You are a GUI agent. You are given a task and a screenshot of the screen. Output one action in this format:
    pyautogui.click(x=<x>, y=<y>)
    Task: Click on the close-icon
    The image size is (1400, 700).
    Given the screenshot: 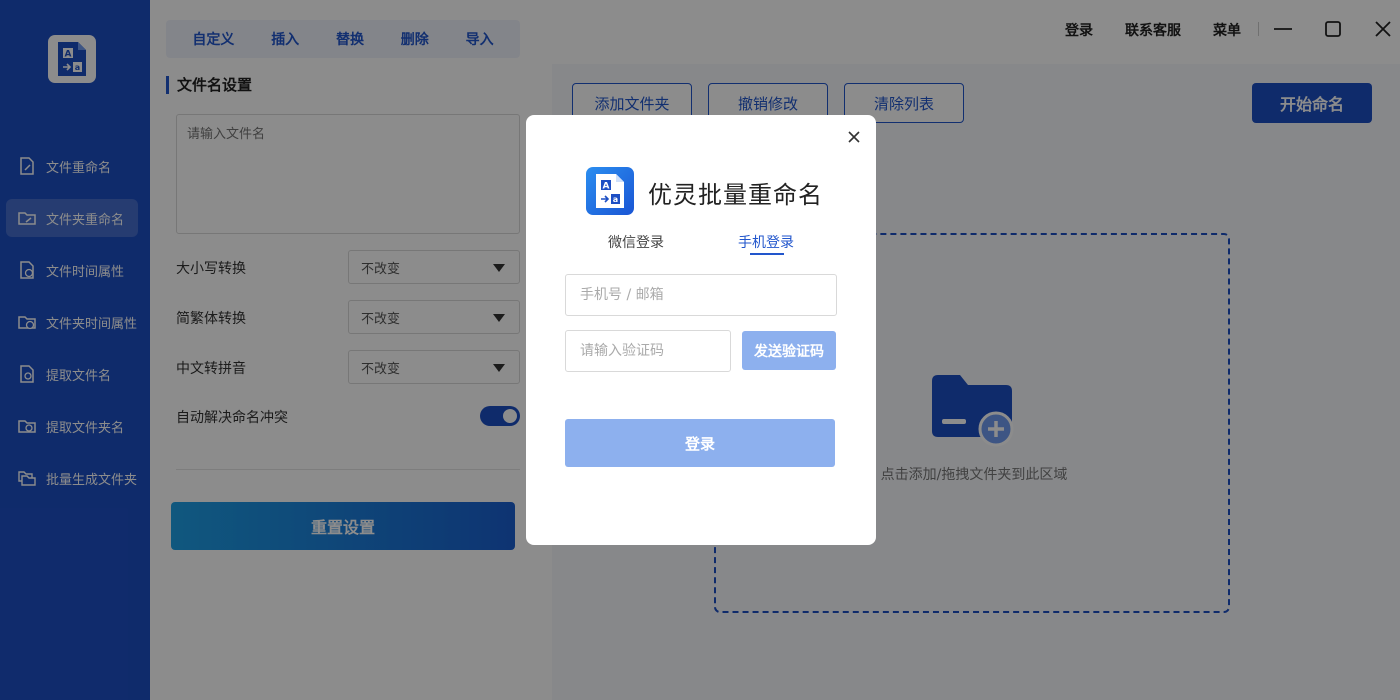 What is the action you would take?
    pyautogui.click(x=854, y=137)
    